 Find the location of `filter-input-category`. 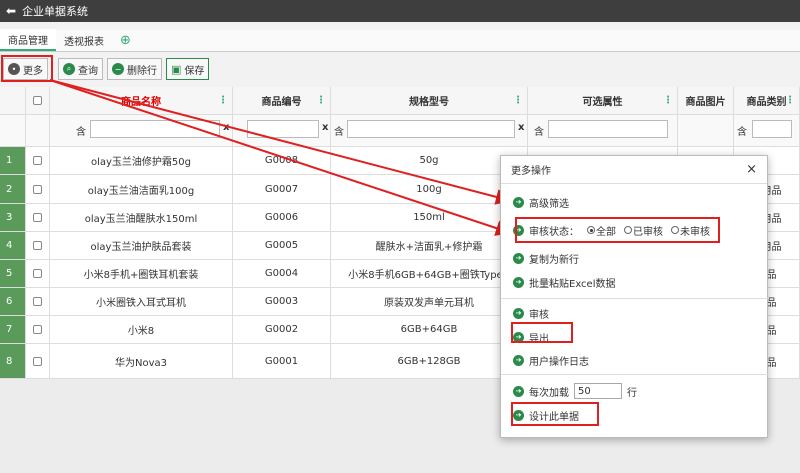

filter-input-category is located at coordinates (772, 129).